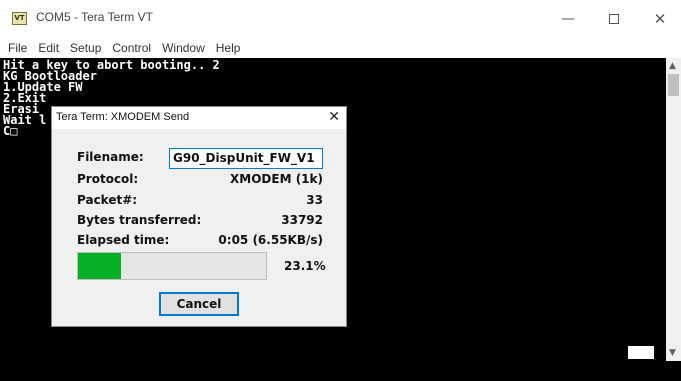  Describe the element at coordinates (172, 266) in the screenshot. I see `transfer-progress-bar` at that location.